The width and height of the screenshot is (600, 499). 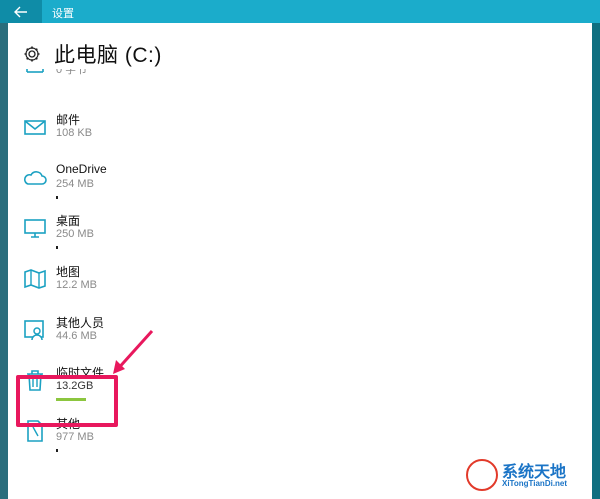 I want to click on folder-icon, so click(x=35, y=71).